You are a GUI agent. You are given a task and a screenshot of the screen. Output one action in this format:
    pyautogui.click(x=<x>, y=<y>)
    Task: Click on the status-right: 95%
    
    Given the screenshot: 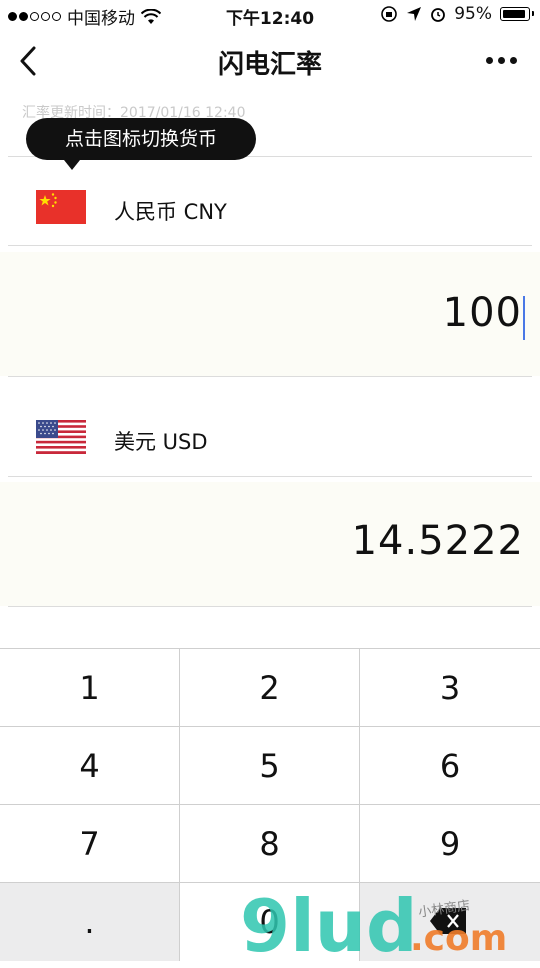 What is the action you would take?
    pyautogui.click(x=457, y=14)
    